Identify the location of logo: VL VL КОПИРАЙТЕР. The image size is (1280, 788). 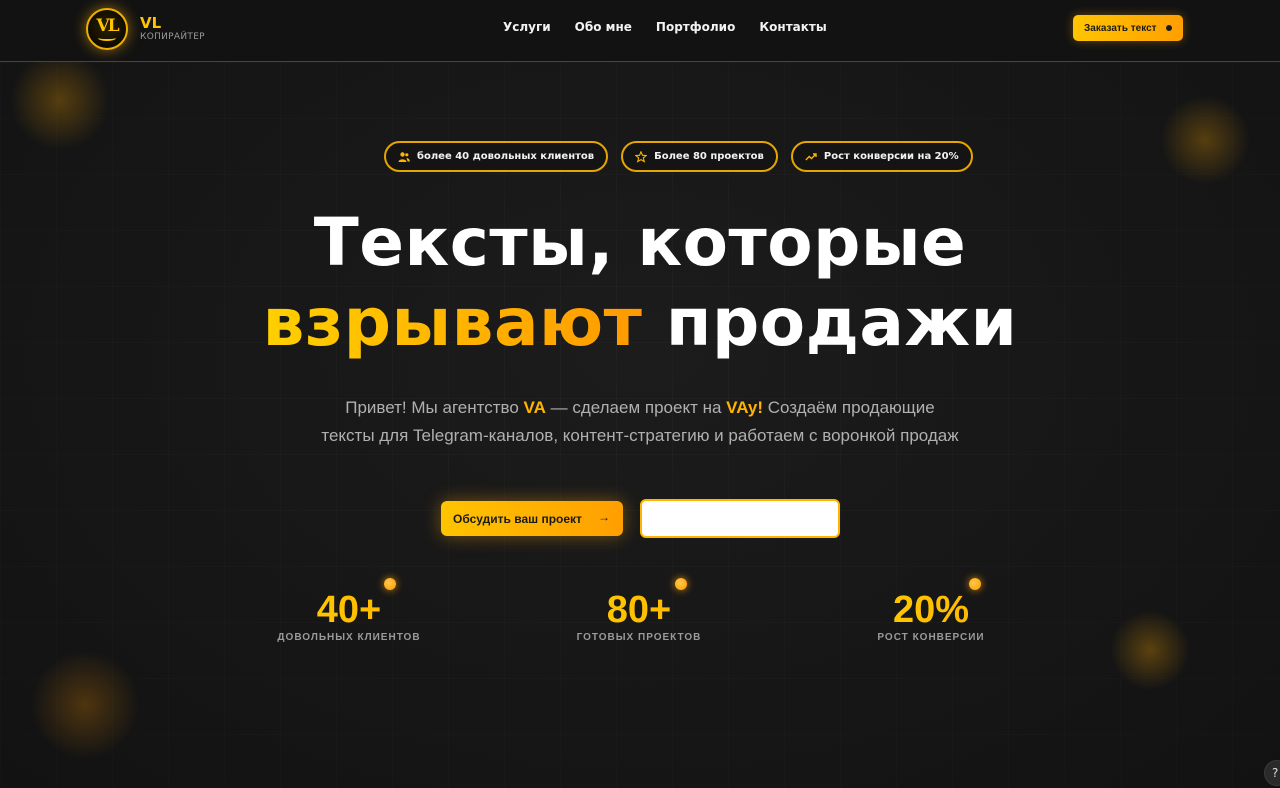
(145, 29).